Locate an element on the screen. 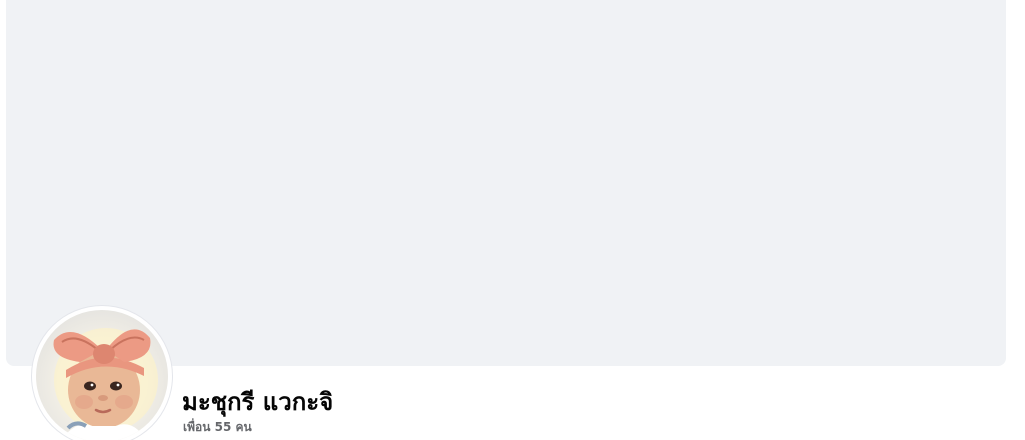 The image size is (1025, 440). profile-name: มะชุกรี แวกะจิ is located at coordinates (258, 402).